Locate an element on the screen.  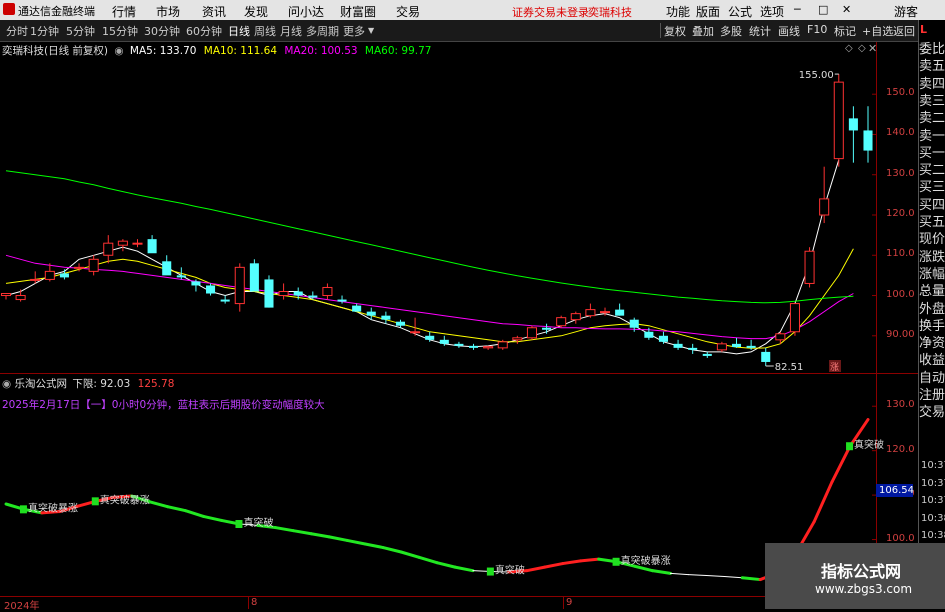
menu-item-shichang: 市场 is located at coordinates (168, 11).